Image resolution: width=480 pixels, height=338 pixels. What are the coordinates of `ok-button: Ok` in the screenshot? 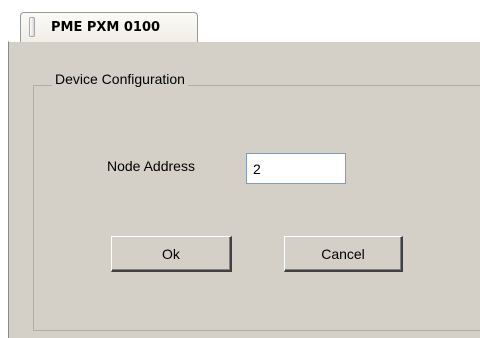 It's located at (171, 254).